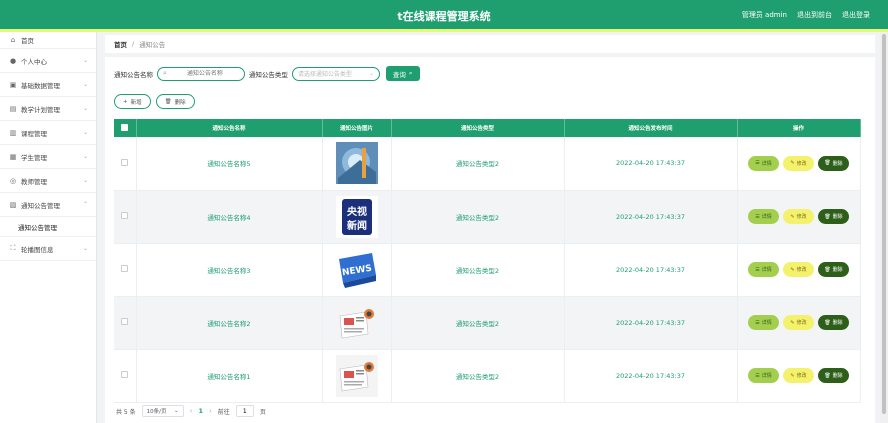  What do you see at coordinates (48, 133) in the screenshot?
I see `sidebar-item-course: ▥ 课程管理 ⌄` at bounding box center [48, 133].